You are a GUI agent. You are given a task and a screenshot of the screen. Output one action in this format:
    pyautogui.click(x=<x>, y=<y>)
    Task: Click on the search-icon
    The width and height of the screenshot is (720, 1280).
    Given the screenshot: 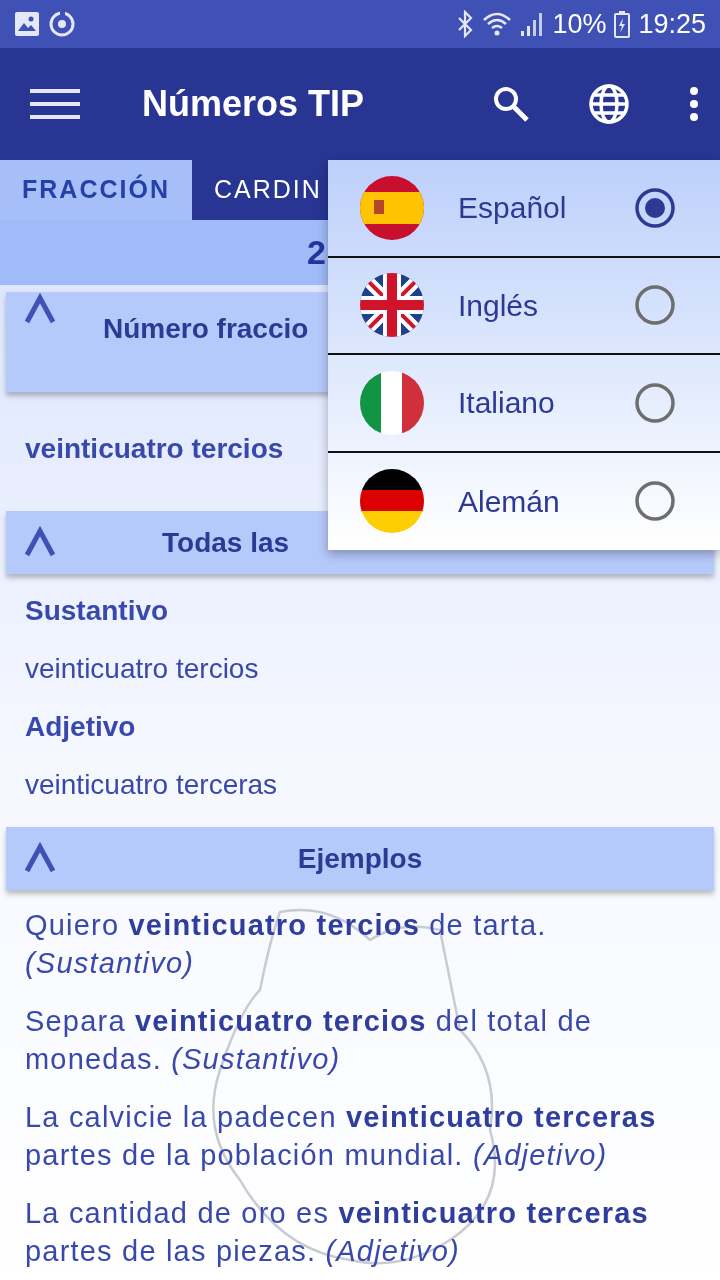 What is the action you would take?
    pyautogui.click(x=511, y=104)
    